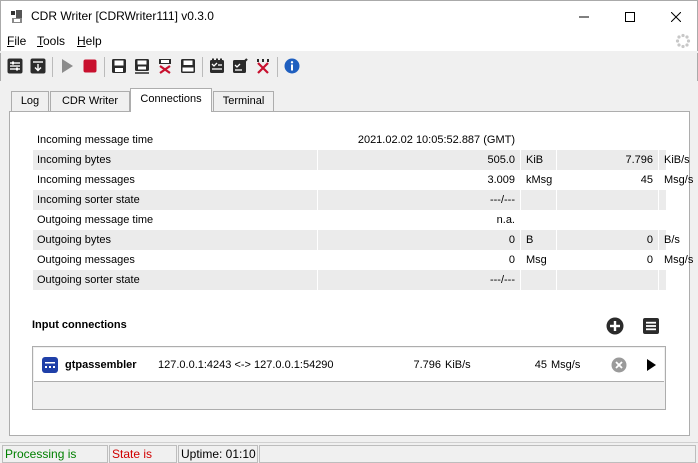 The width and height of the screenshot is (698, 463). What do you see at coordinates (218, 454) in the screenshot?
I see `uptime-status: Uptime: 01:10` at bounding box center [218, 454].